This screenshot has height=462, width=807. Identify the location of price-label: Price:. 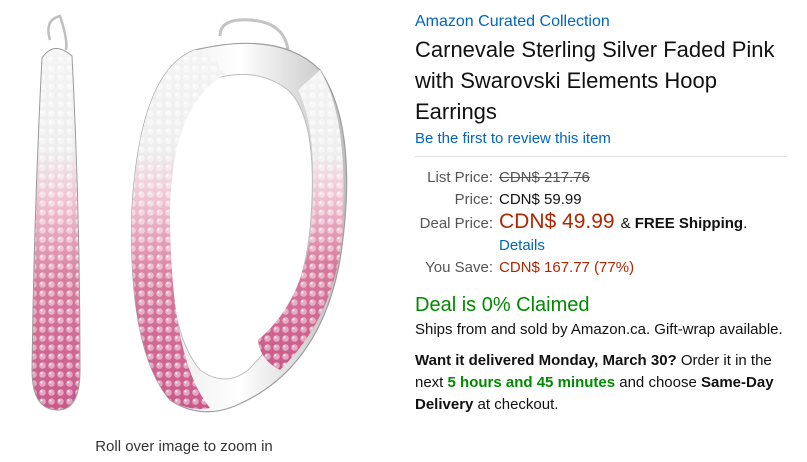
(473, 199).